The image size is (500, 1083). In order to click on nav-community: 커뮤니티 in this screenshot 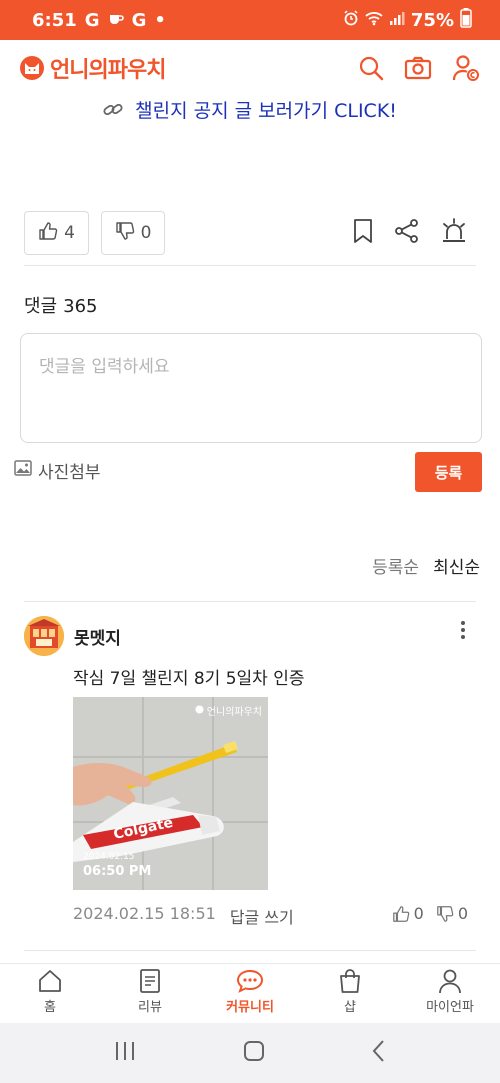, I will do `click(250, 993)`.